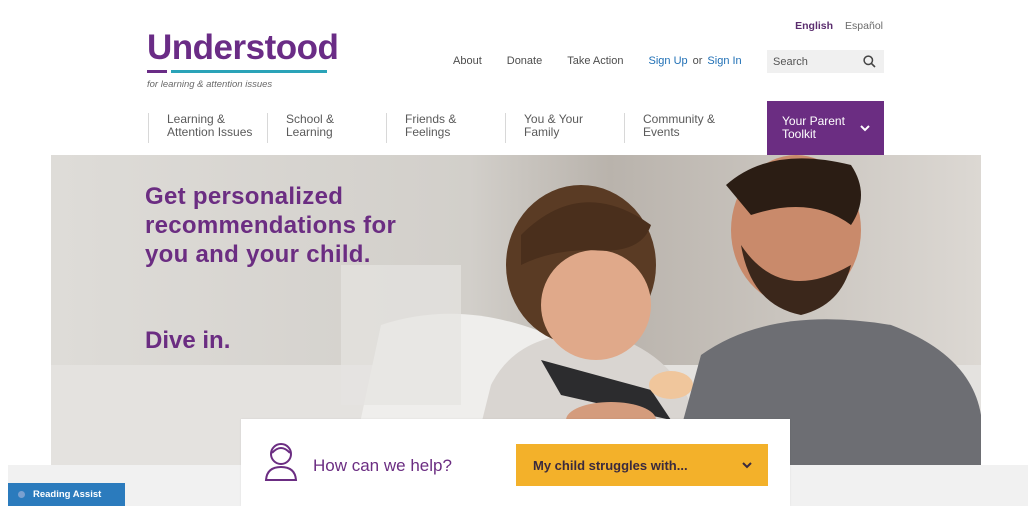  Describe the element at coordinates (683, 128) in the screenshot. I see `nav-item-community-events: Community & Events` at that location.